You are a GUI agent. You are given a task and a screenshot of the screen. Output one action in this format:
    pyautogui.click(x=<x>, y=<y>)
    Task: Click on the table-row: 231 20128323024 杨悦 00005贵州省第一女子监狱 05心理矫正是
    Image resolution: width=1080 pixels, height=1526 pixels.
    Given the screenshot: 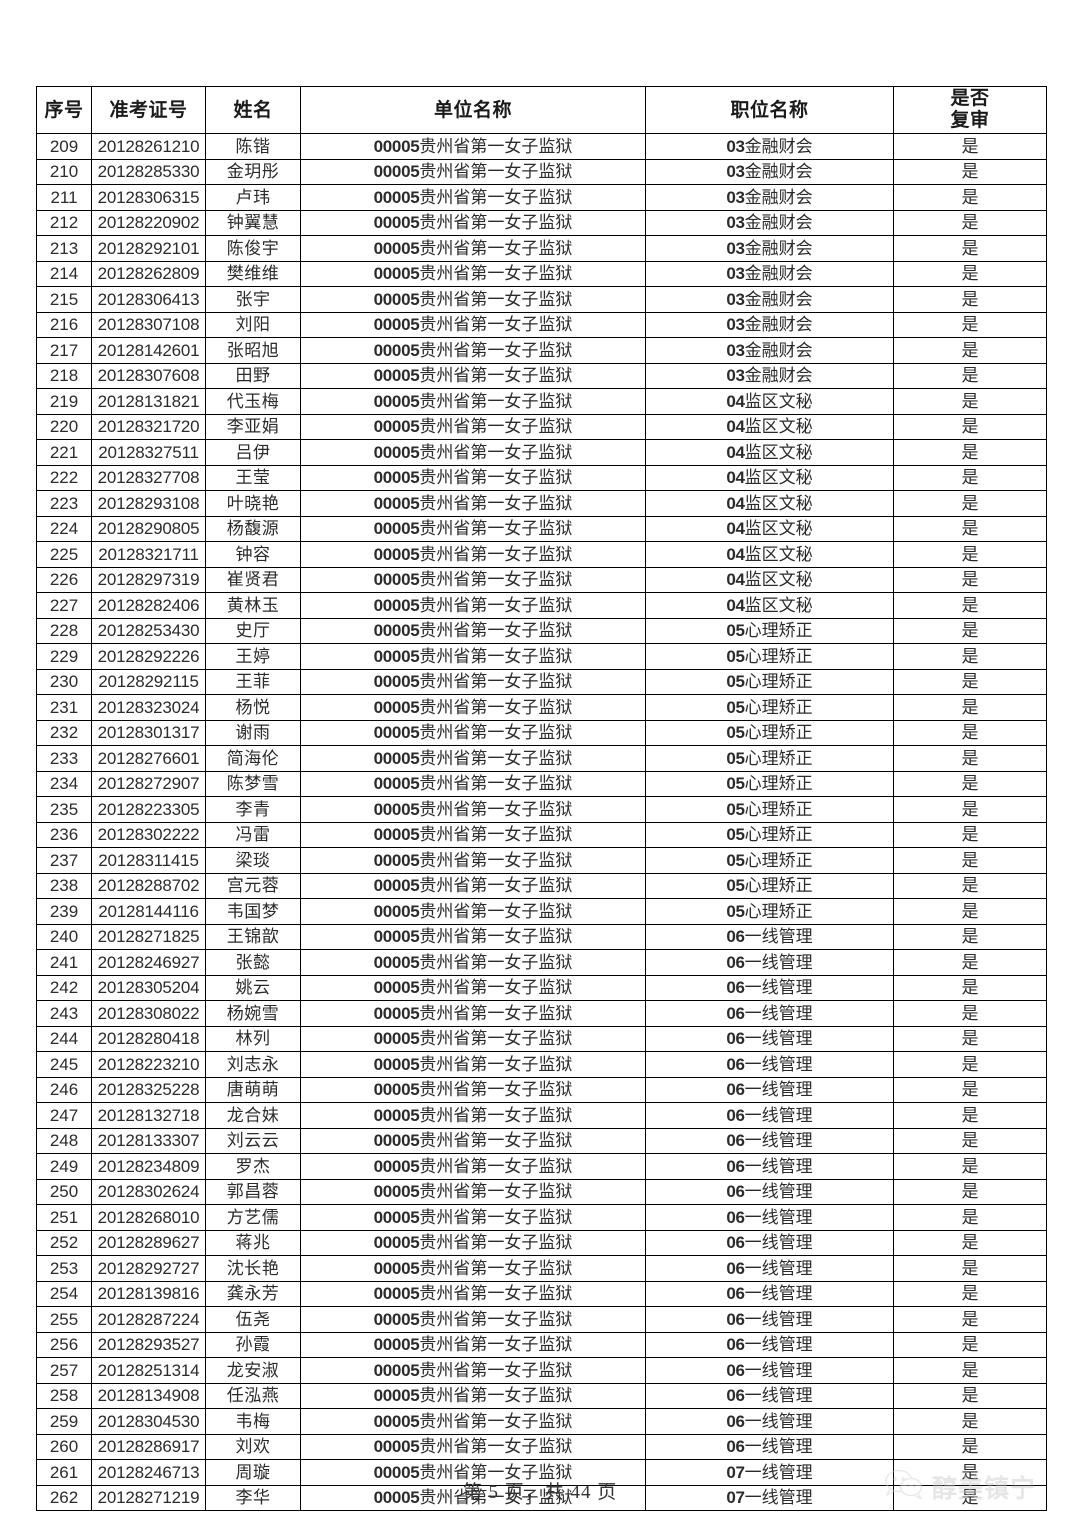 What is the action you would take?
    pyautogui.click(x=541, y=707)
    